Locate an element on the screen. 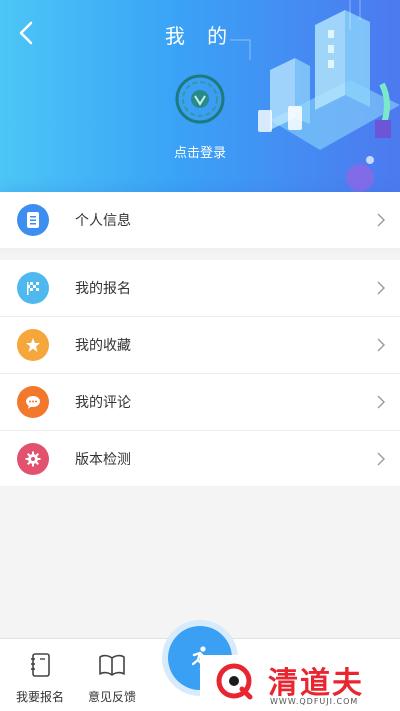 This screenshot has width=400, height=711. menu-item-label: 我的收藏 is located at coordinates (103, 346).